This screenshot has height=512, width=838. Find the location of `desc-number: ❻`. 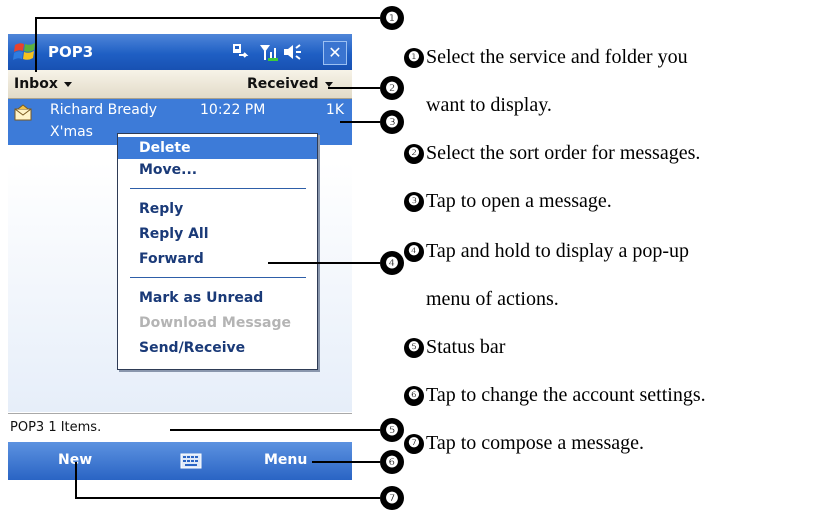

desc-number: ❻ is located at coordinates (414, 396).